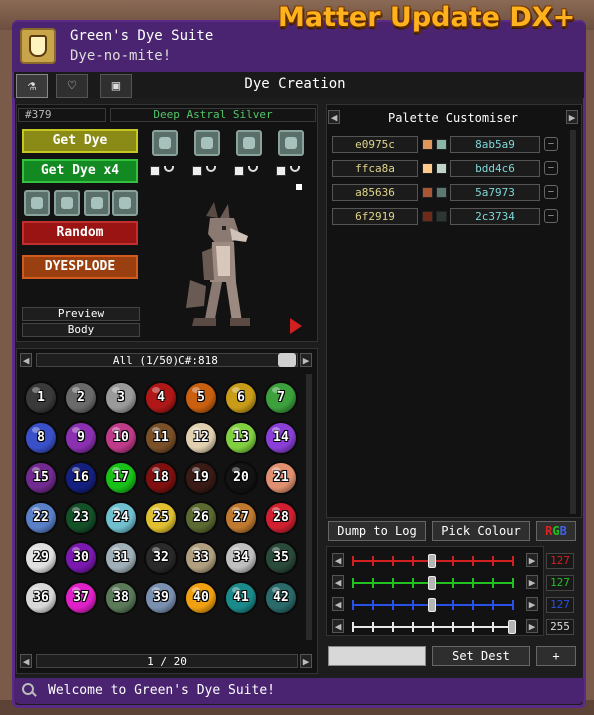  What do you see at coordinates (201, 398) in the screenshot?
I see `dye-orb: 5` at bounding box center [201, 398].